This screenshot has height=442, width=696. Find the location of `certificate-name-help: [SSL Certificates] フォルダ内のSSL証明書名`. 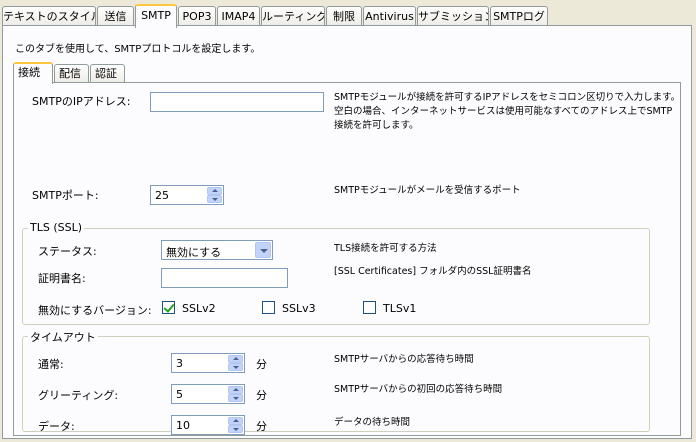

certificate-name-help: [SSL Certificates] フォルダ内のSSL証明書名 is located at coordinates (433, 271).